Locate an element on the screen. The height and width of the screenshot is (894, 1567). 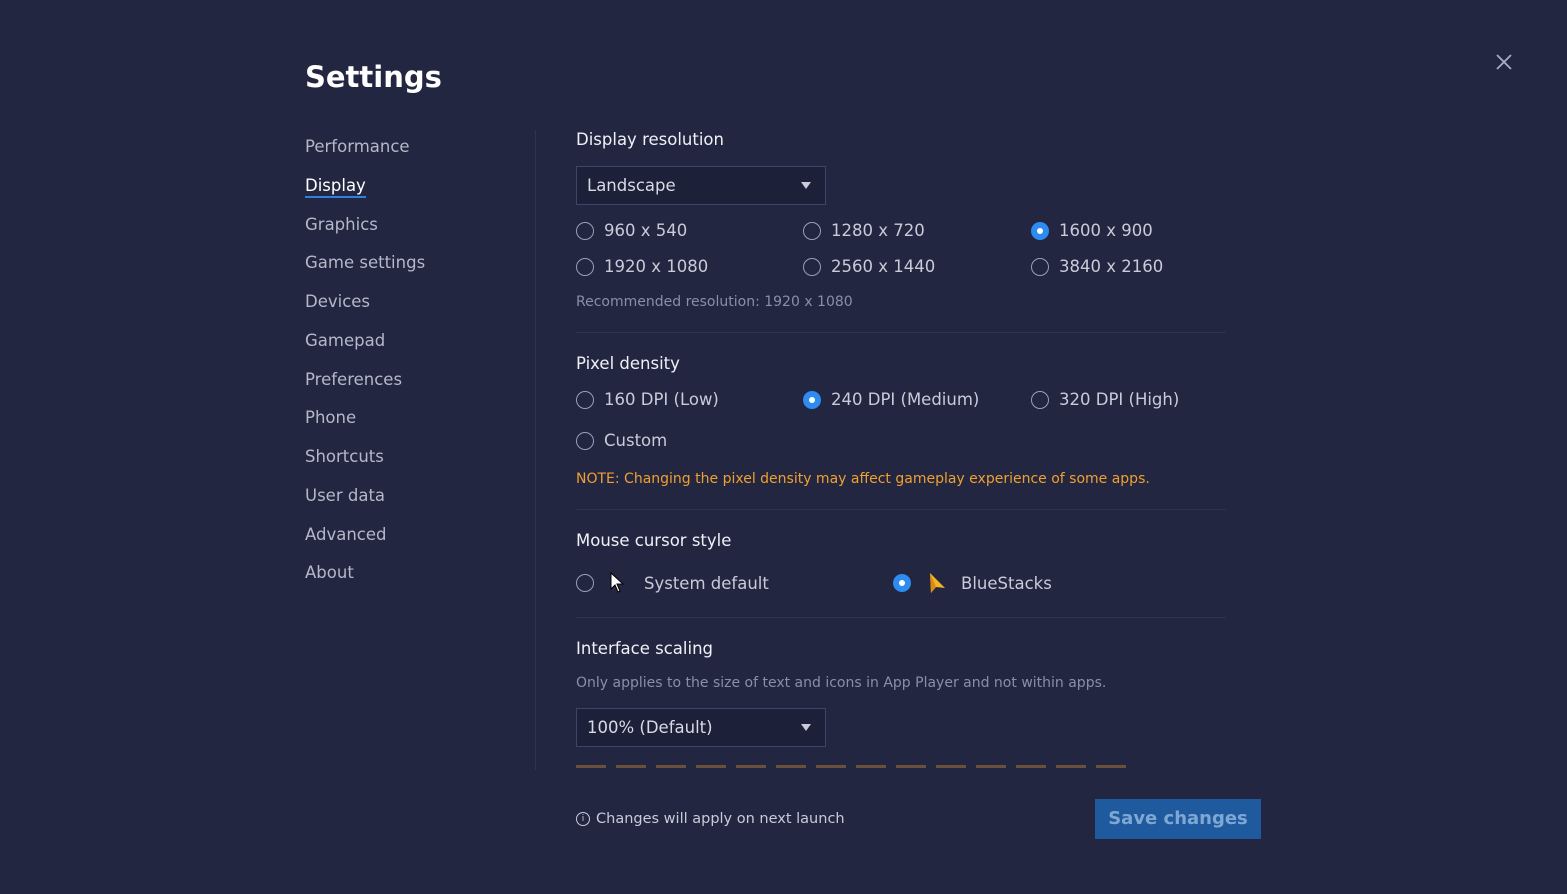
resolution-radio-1600: 1600 x 900 is located at coordinates (1092, 230).